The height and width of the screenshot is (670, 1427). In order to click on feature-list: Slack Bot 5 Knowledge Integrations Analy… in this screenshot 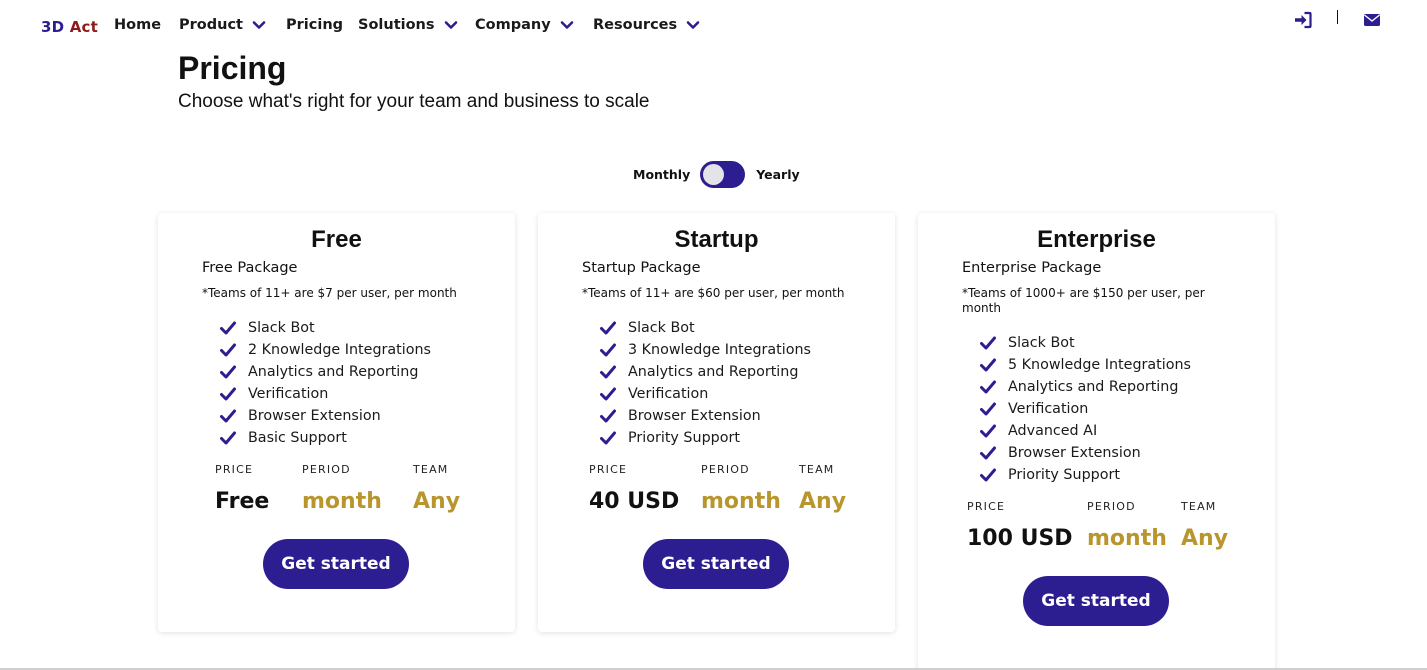, I will do `click(1085, 409)`.